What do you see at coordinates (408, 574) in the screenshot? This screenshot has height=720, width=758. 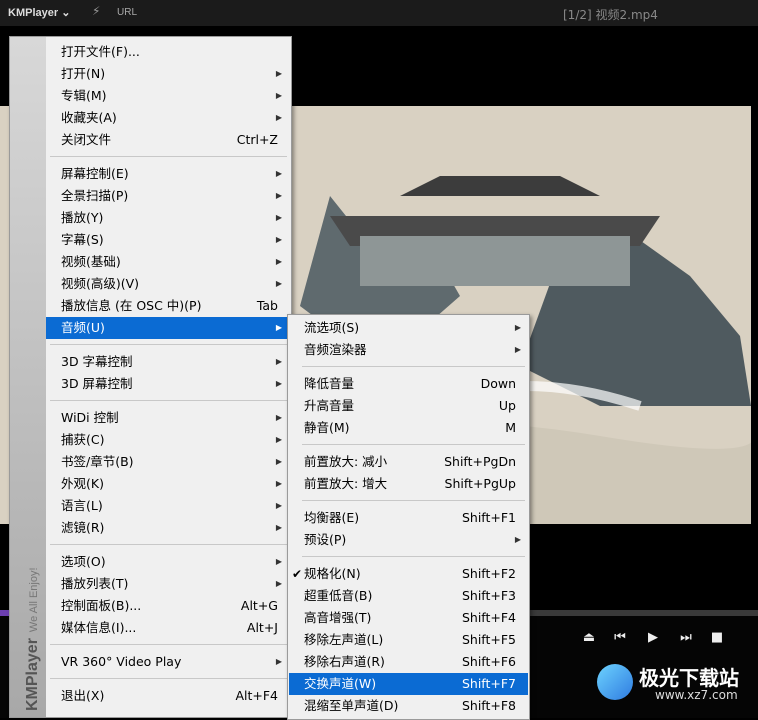 I see `menu-item: ✔ 规格化(N) Shift+F2` at bounding box center [408, 574].